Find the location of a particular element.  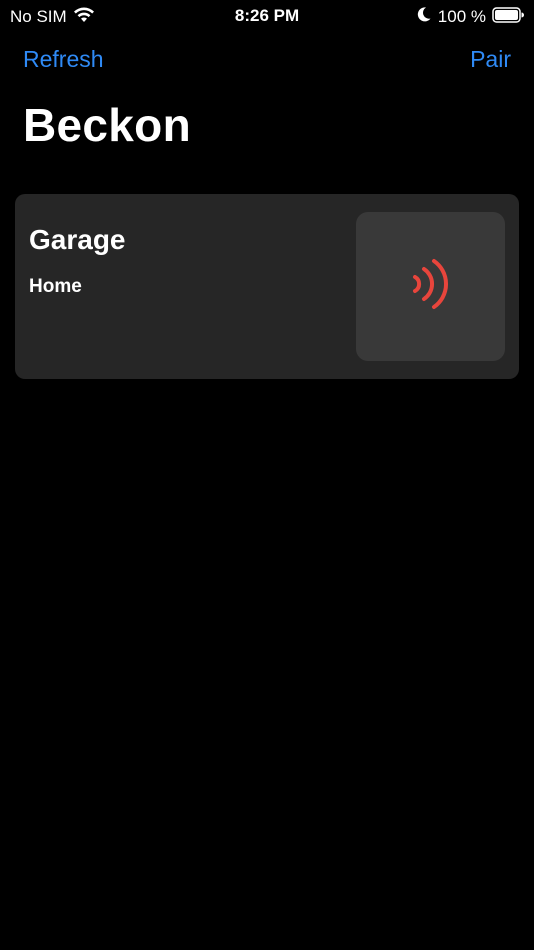

page-title: Beckon is located at coordinates (107, 125).